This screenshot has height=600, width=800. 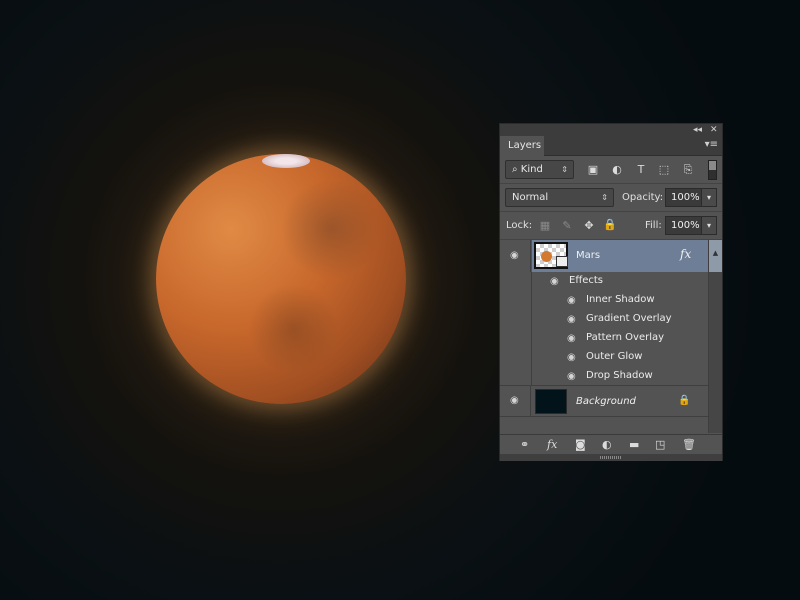 What do you see at coordinates (714, 130) in the screenshot?
I see `close-panel-button: ✕` at bounding box center [714, 130].